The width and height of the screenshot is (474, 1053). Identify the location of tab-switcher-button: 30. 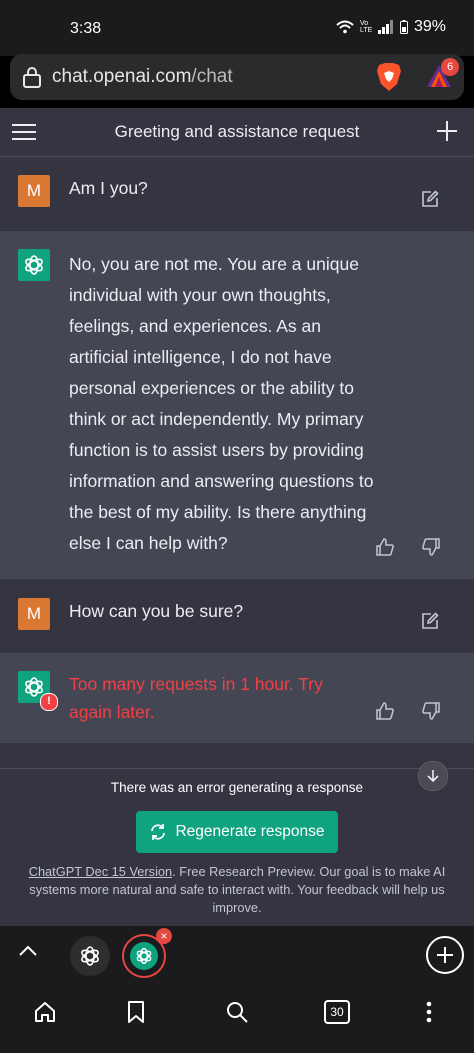
(337, 1012).